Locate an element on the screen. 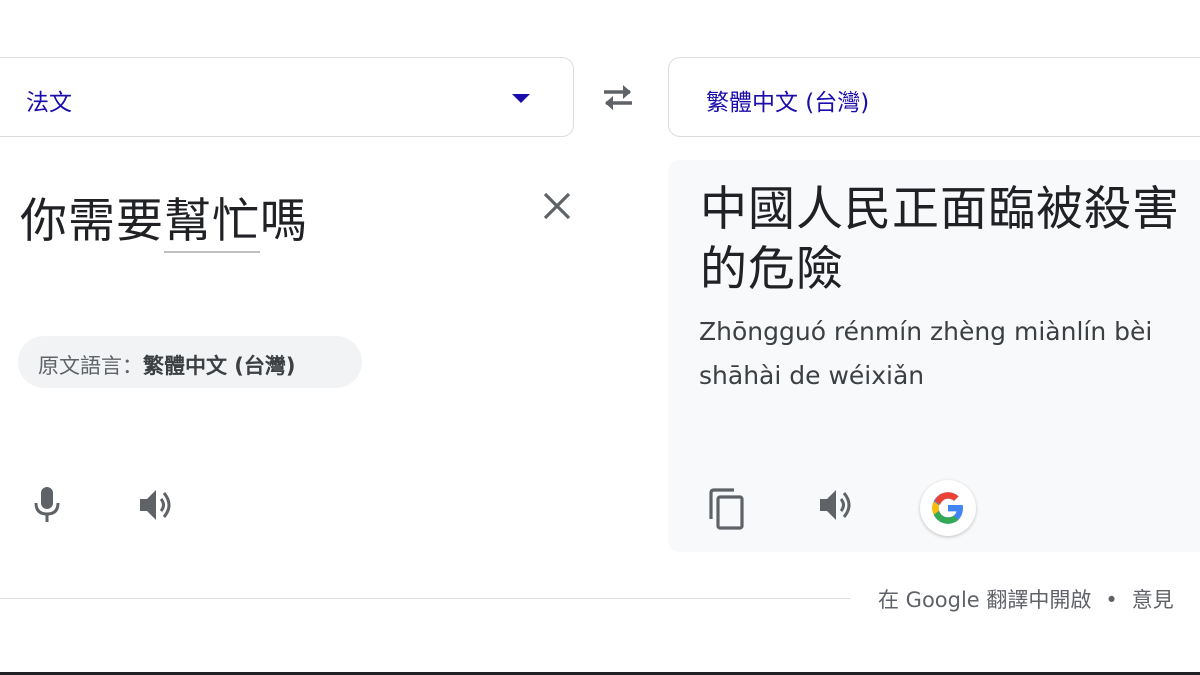  detected-language-chip: 原文語言：繁體中文 (台灣) is located at coordinates (190, 362).